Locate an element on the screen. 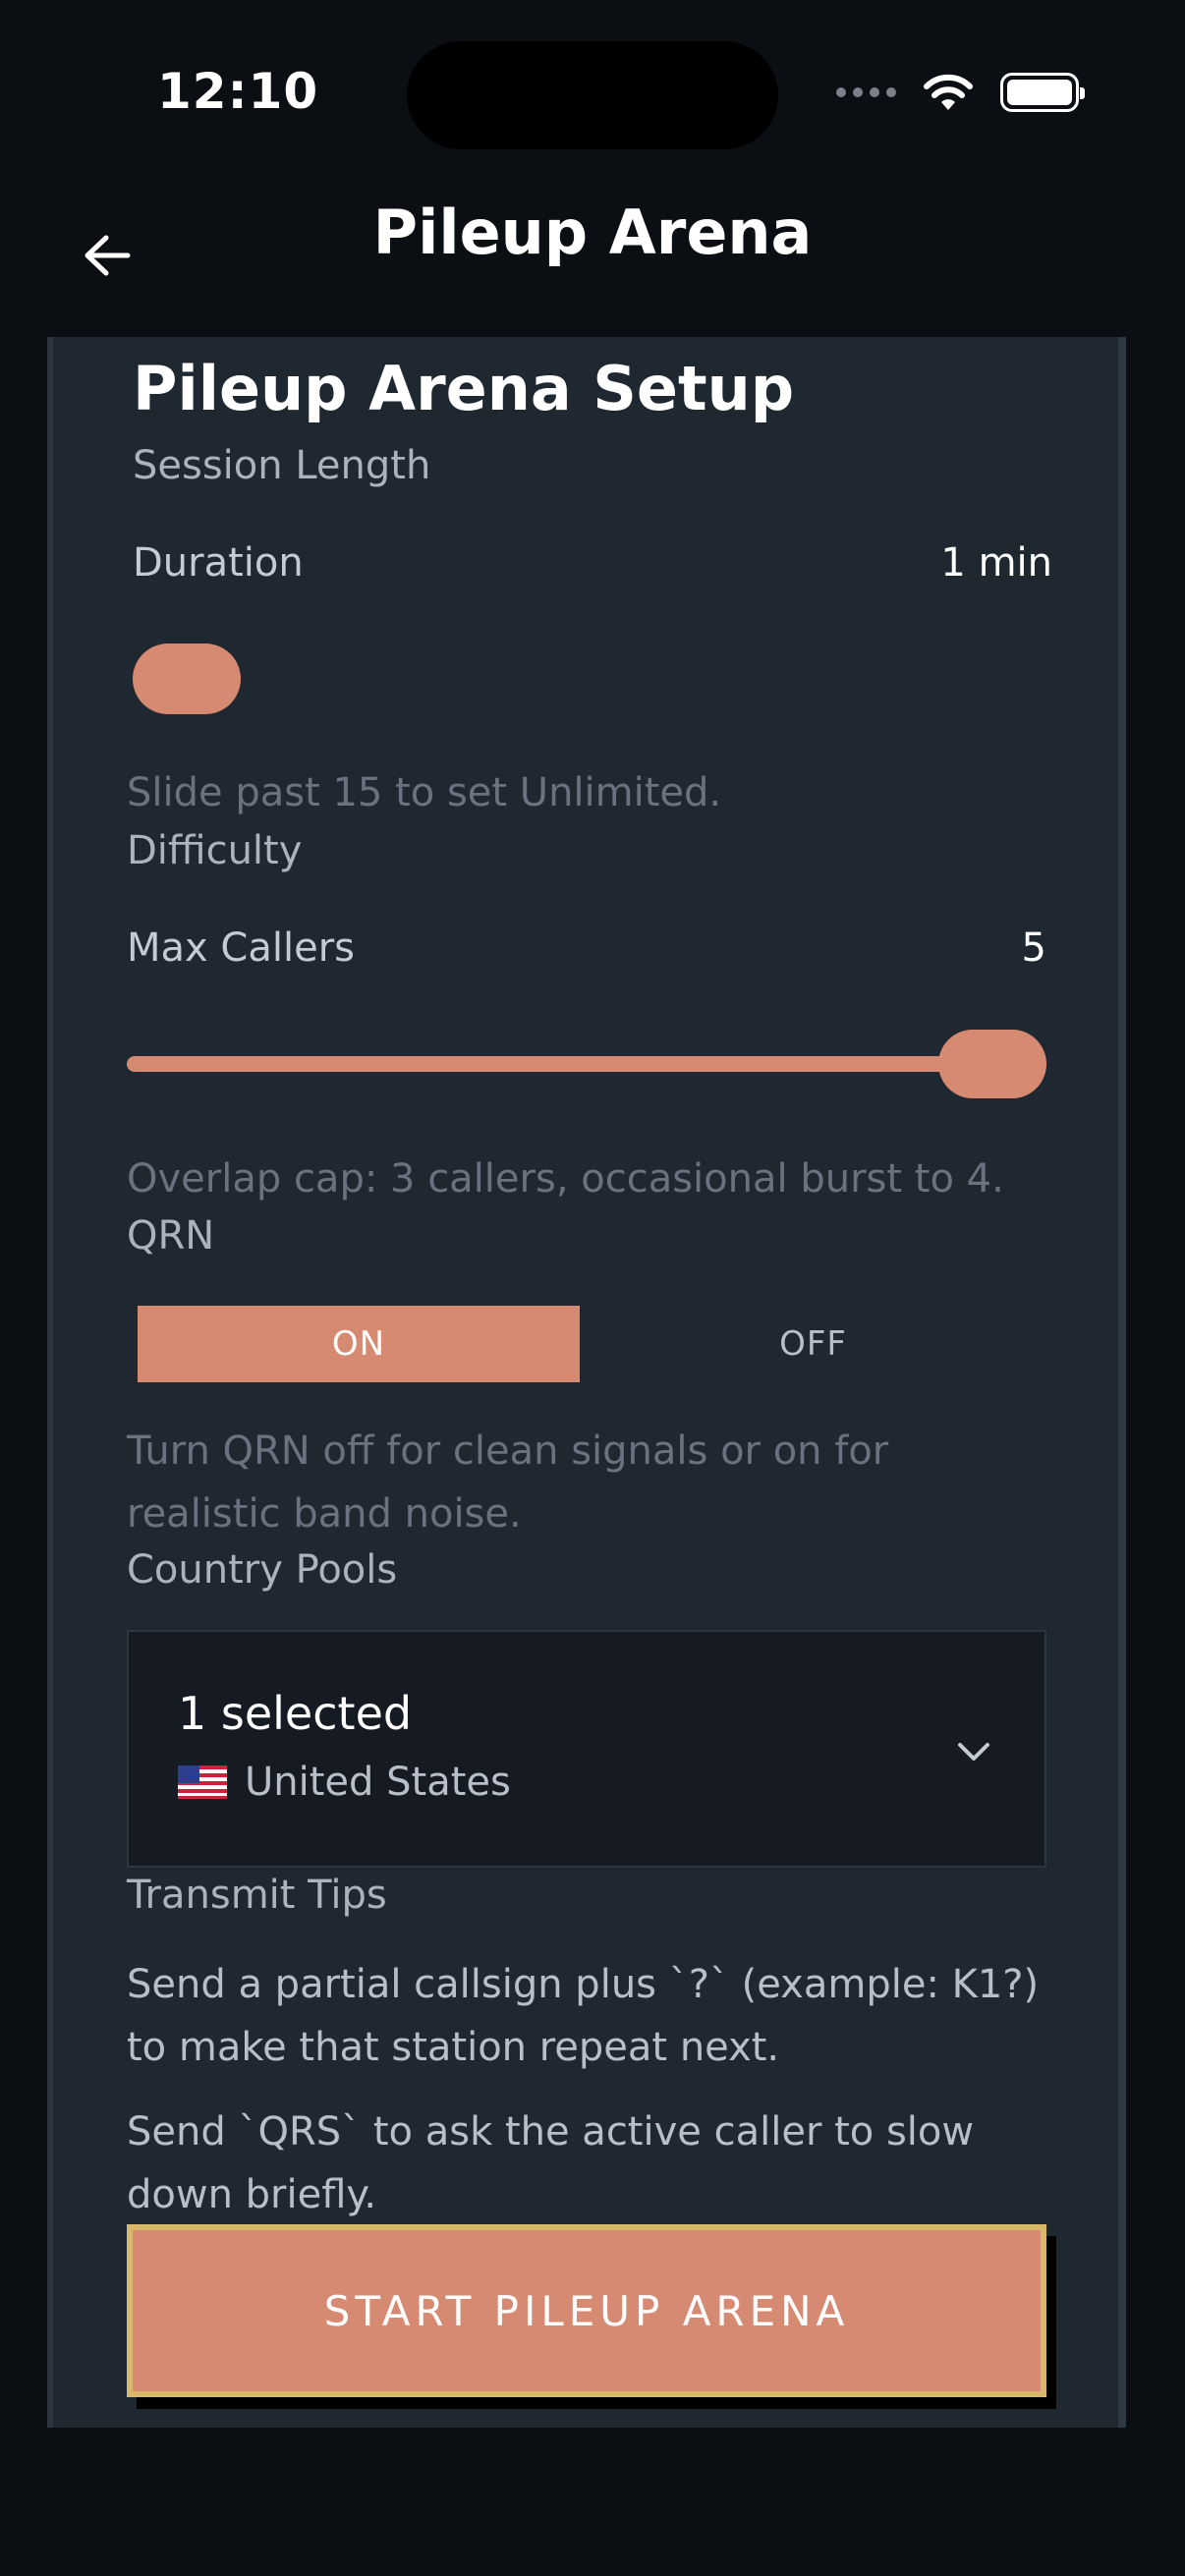 The width and height of the screenshot is (1185, 2576). difficulty-section: Difficulty is located at coordinates (215, 850).